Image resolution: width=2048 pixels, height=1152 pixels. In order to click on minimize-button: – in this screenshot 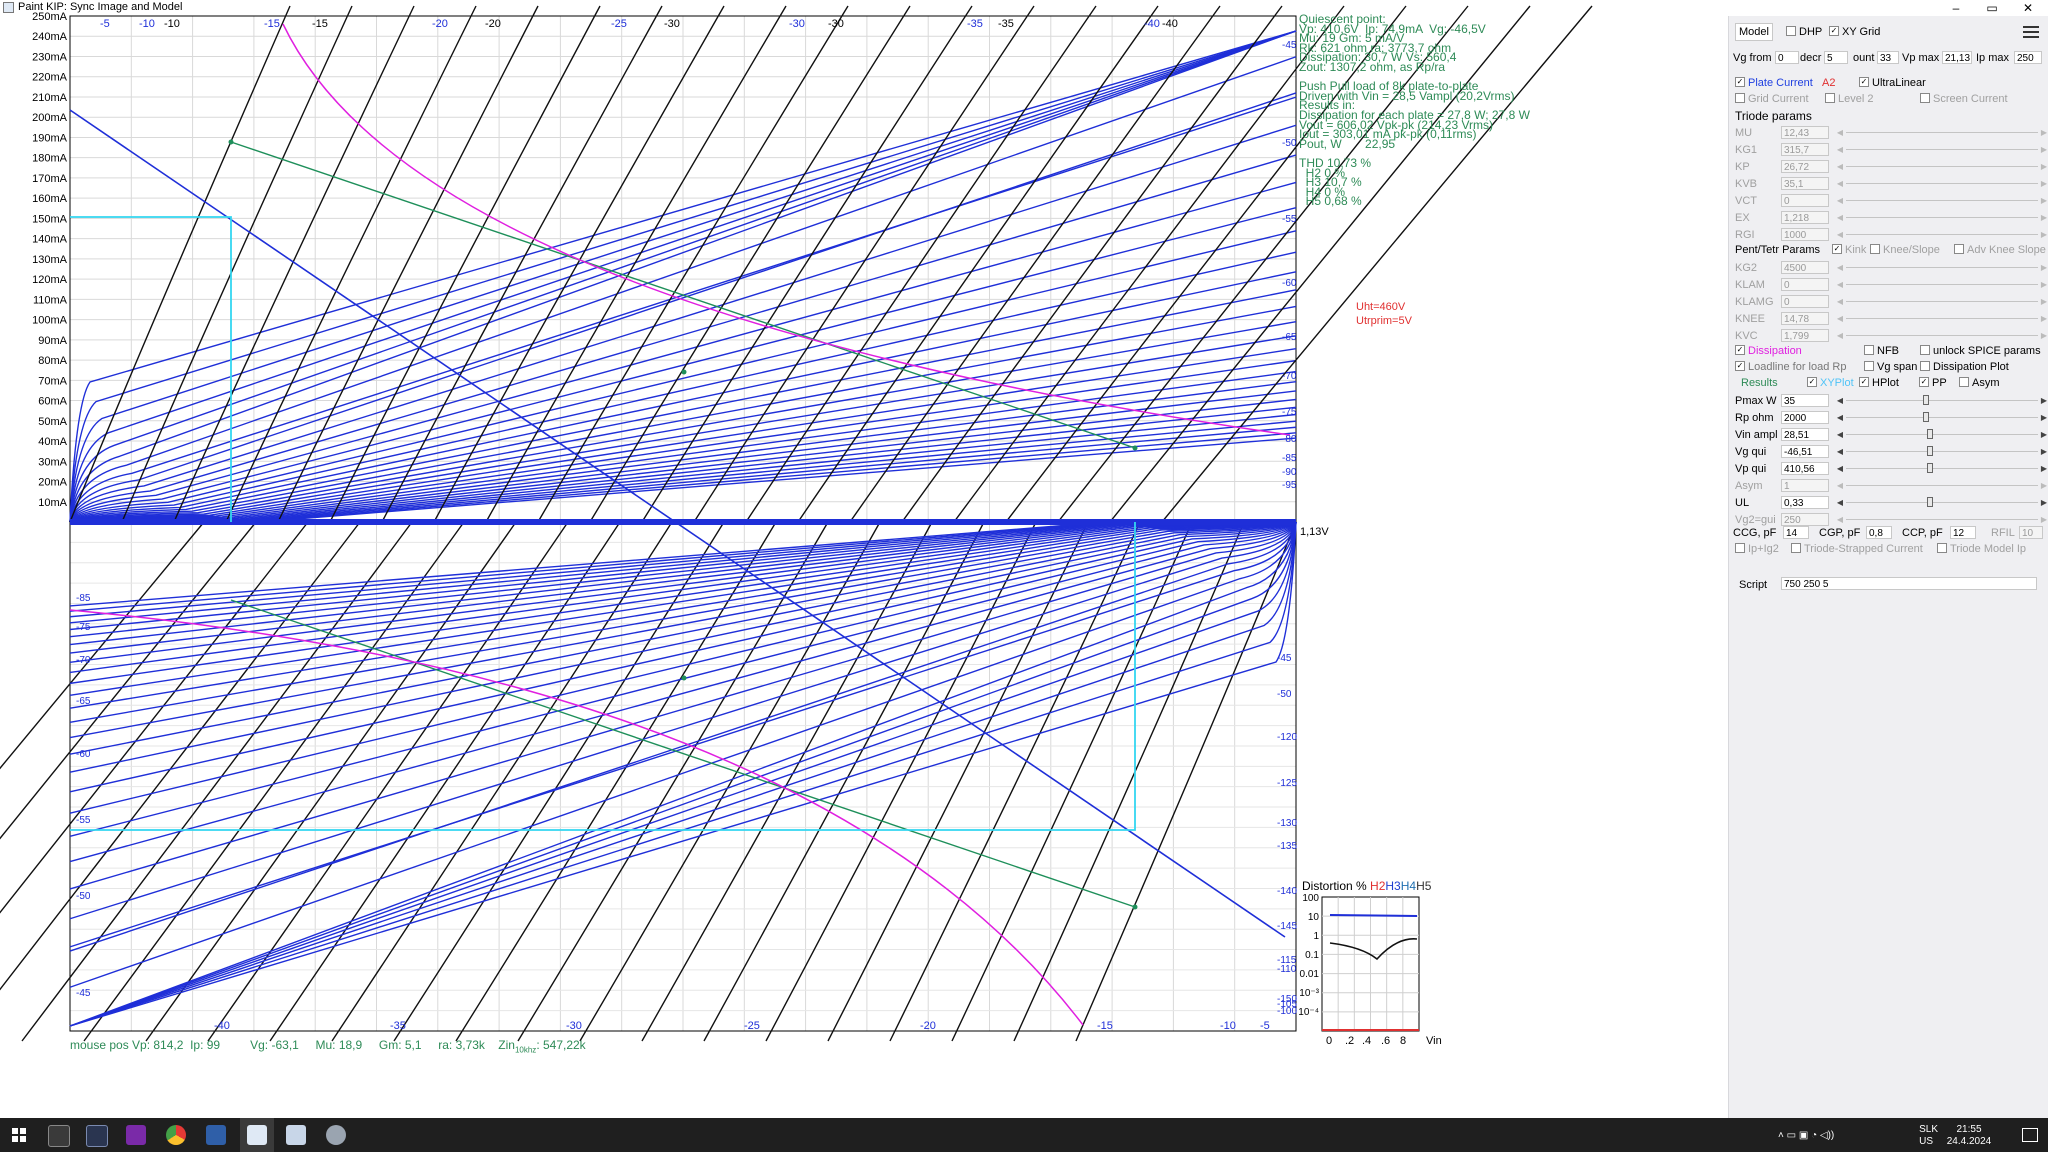, I will do `click(1956, 8)`.